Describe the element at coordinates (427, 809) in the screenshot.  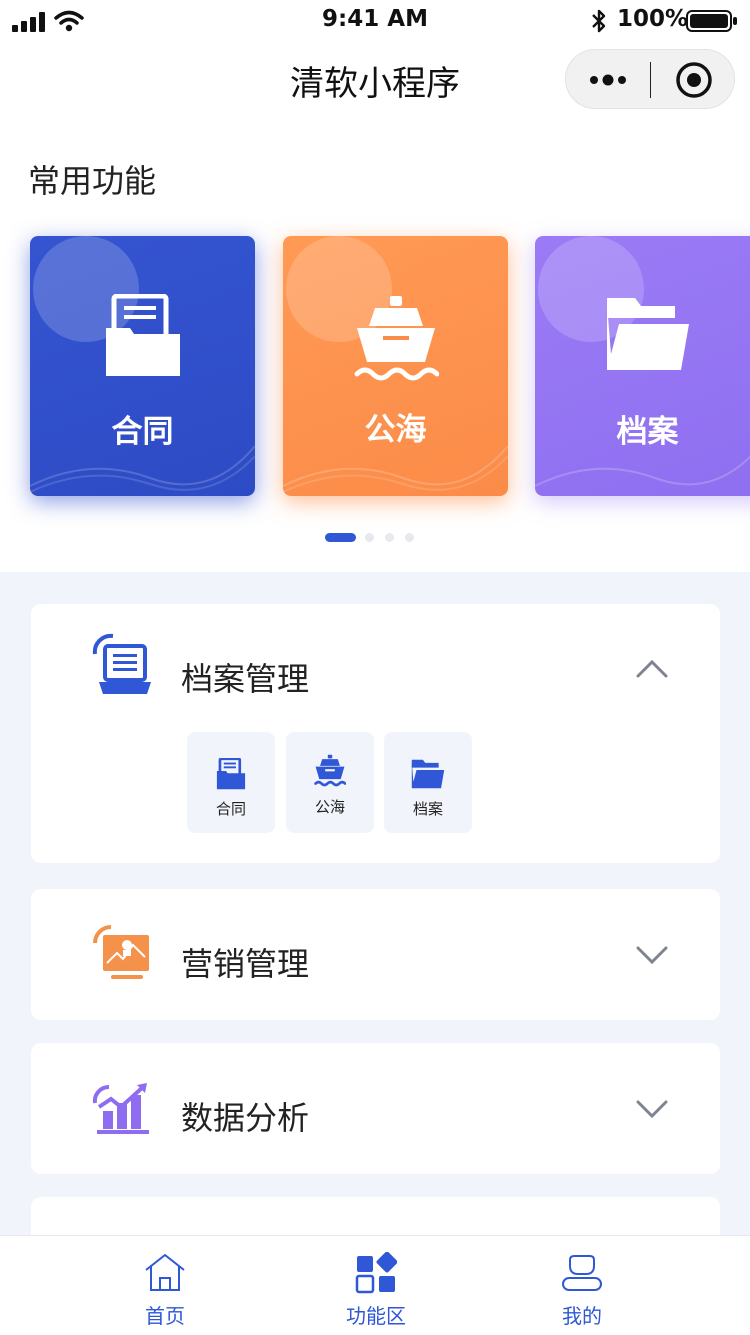
I see `tile-label: 档案` at that location.